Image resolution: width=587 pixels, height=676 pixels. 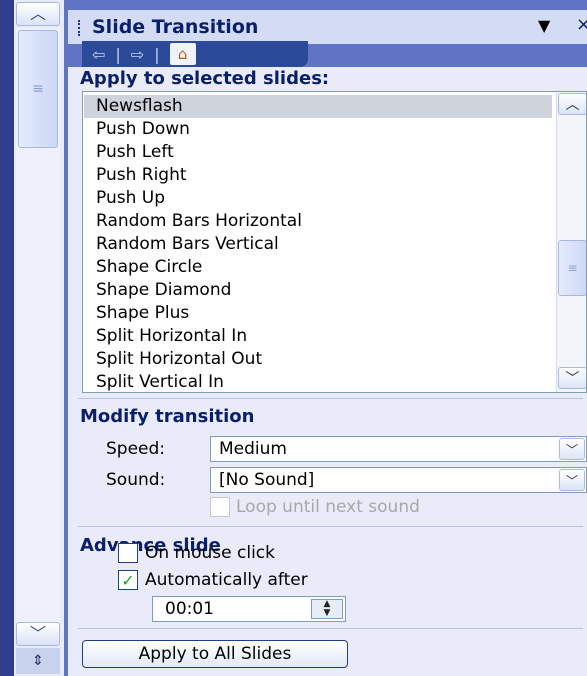 I want to click on list-item: Push Down, so click(x=318, y=129).